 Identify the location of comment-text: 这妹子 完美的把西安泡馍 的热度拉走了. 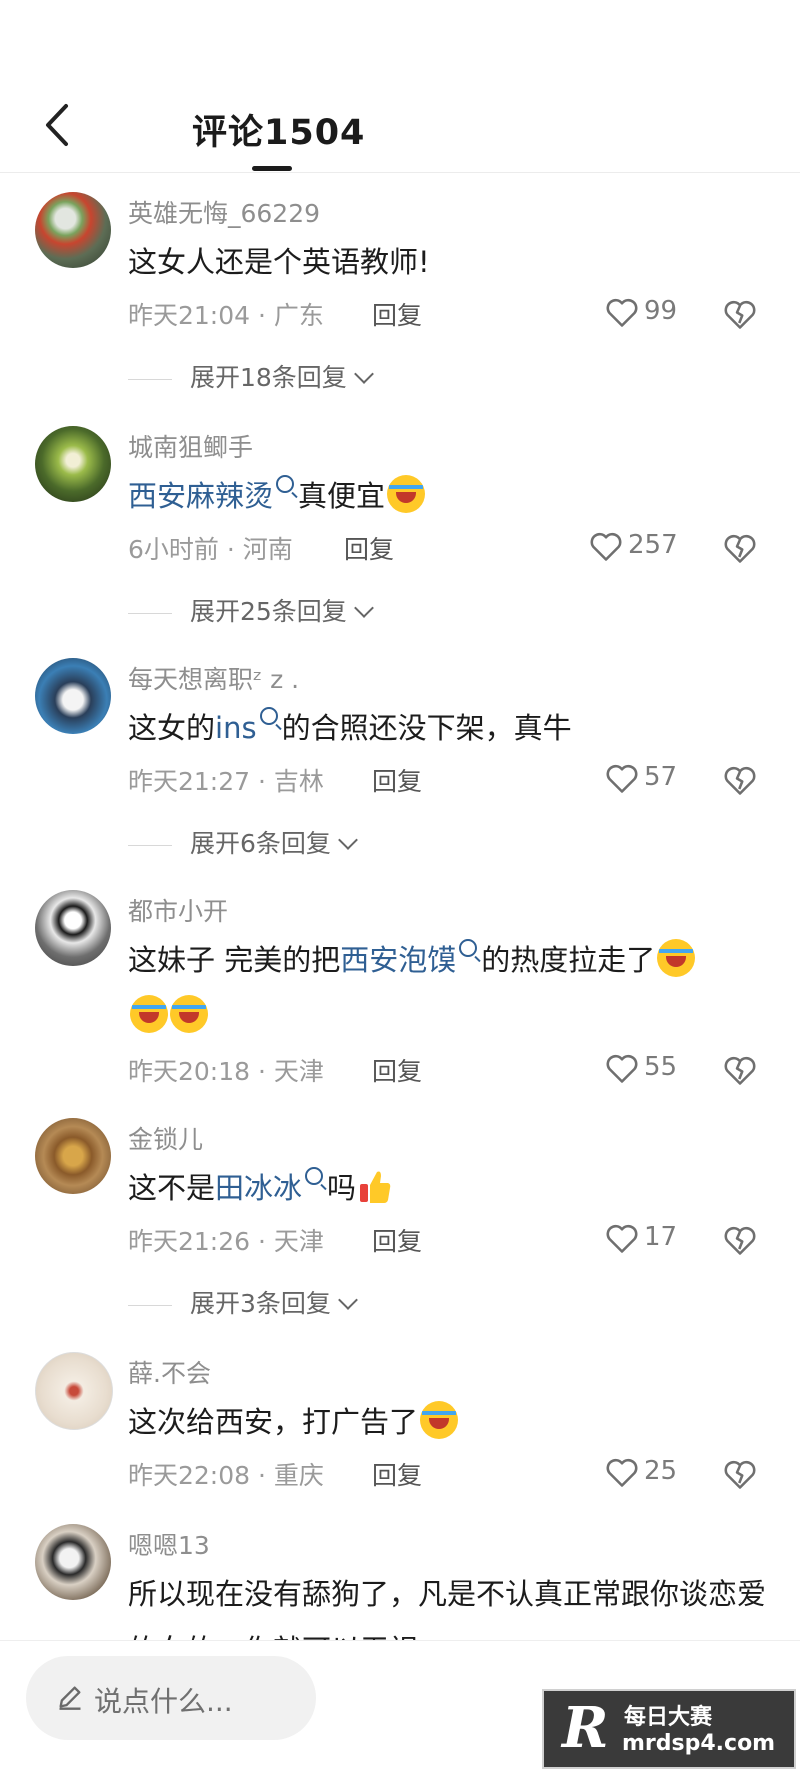
(448, 988).